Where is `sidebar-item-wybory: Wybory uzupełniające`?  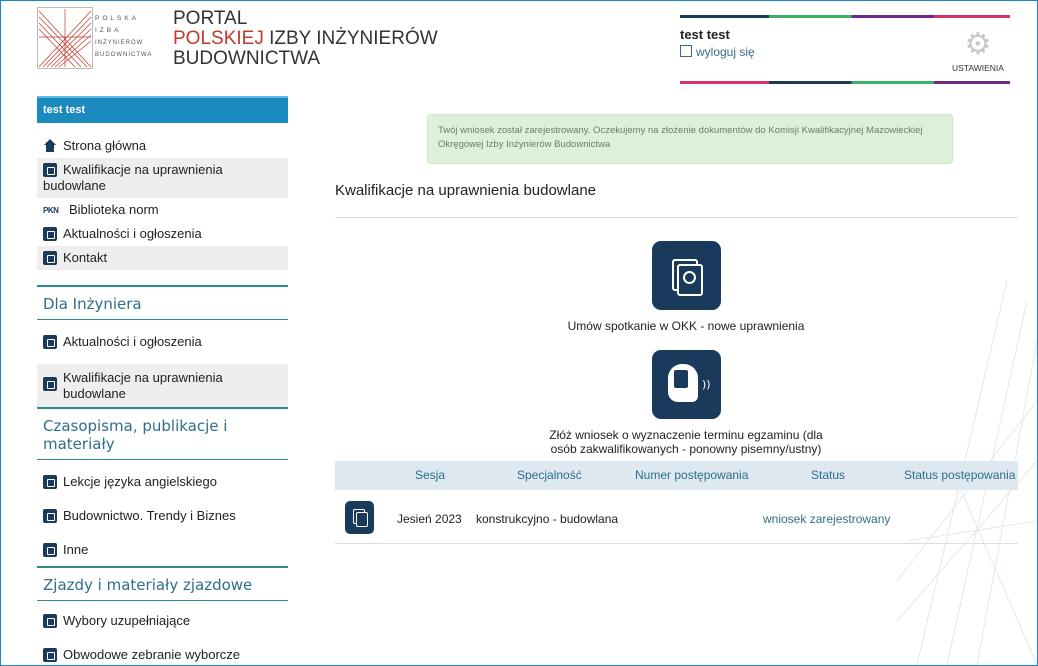
sidebar-item-wybory: Wybory uzupełniające is located at coordinates (162, 621).